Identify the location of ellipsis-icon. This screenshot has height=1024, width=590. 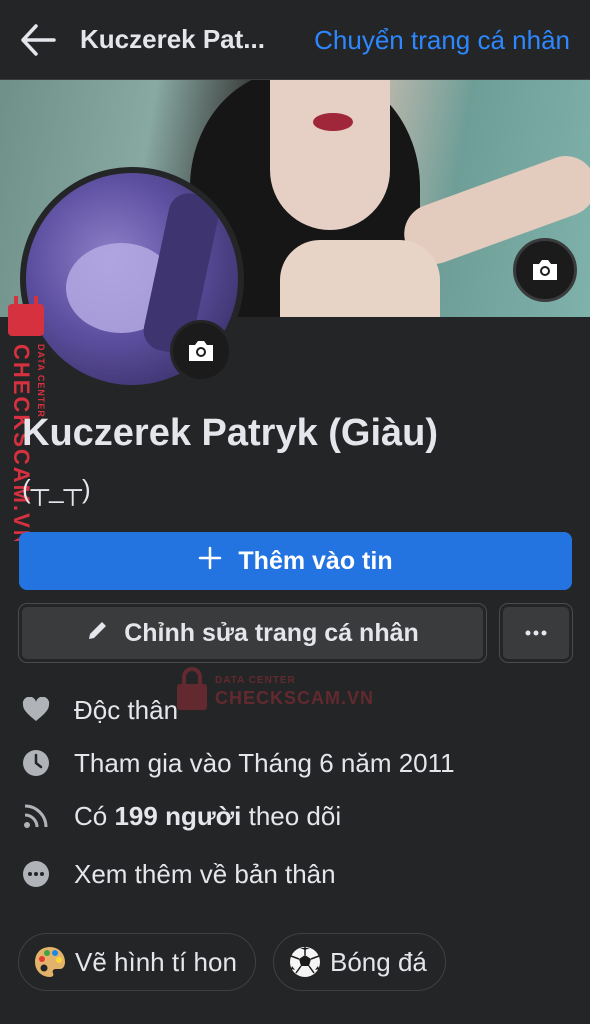
(536, 633).